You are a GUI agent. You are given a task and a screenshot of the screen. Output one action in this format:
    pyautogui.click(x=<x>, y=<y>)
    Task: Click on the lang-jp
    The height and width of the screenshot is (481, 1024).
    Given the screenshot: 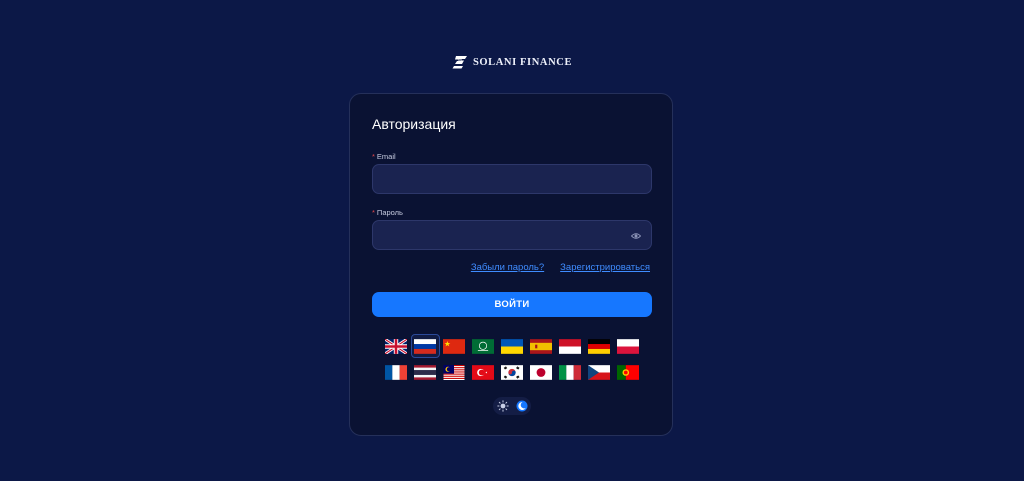 What is the action you would take?
    pyautogui.click(x=541, y=372)
    